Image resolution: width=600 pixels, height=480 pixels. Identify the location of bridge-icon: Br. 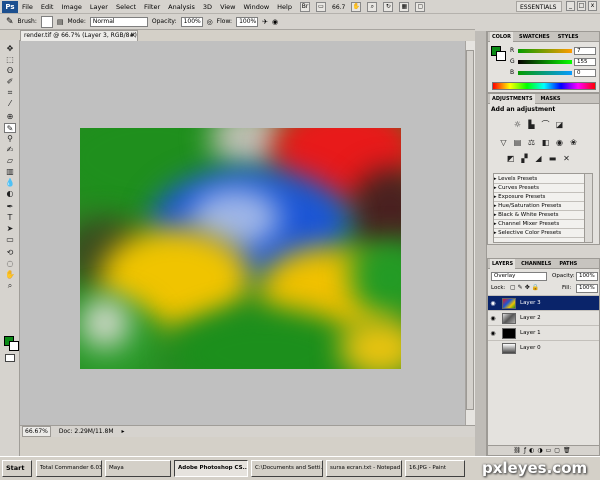
(305, 7).